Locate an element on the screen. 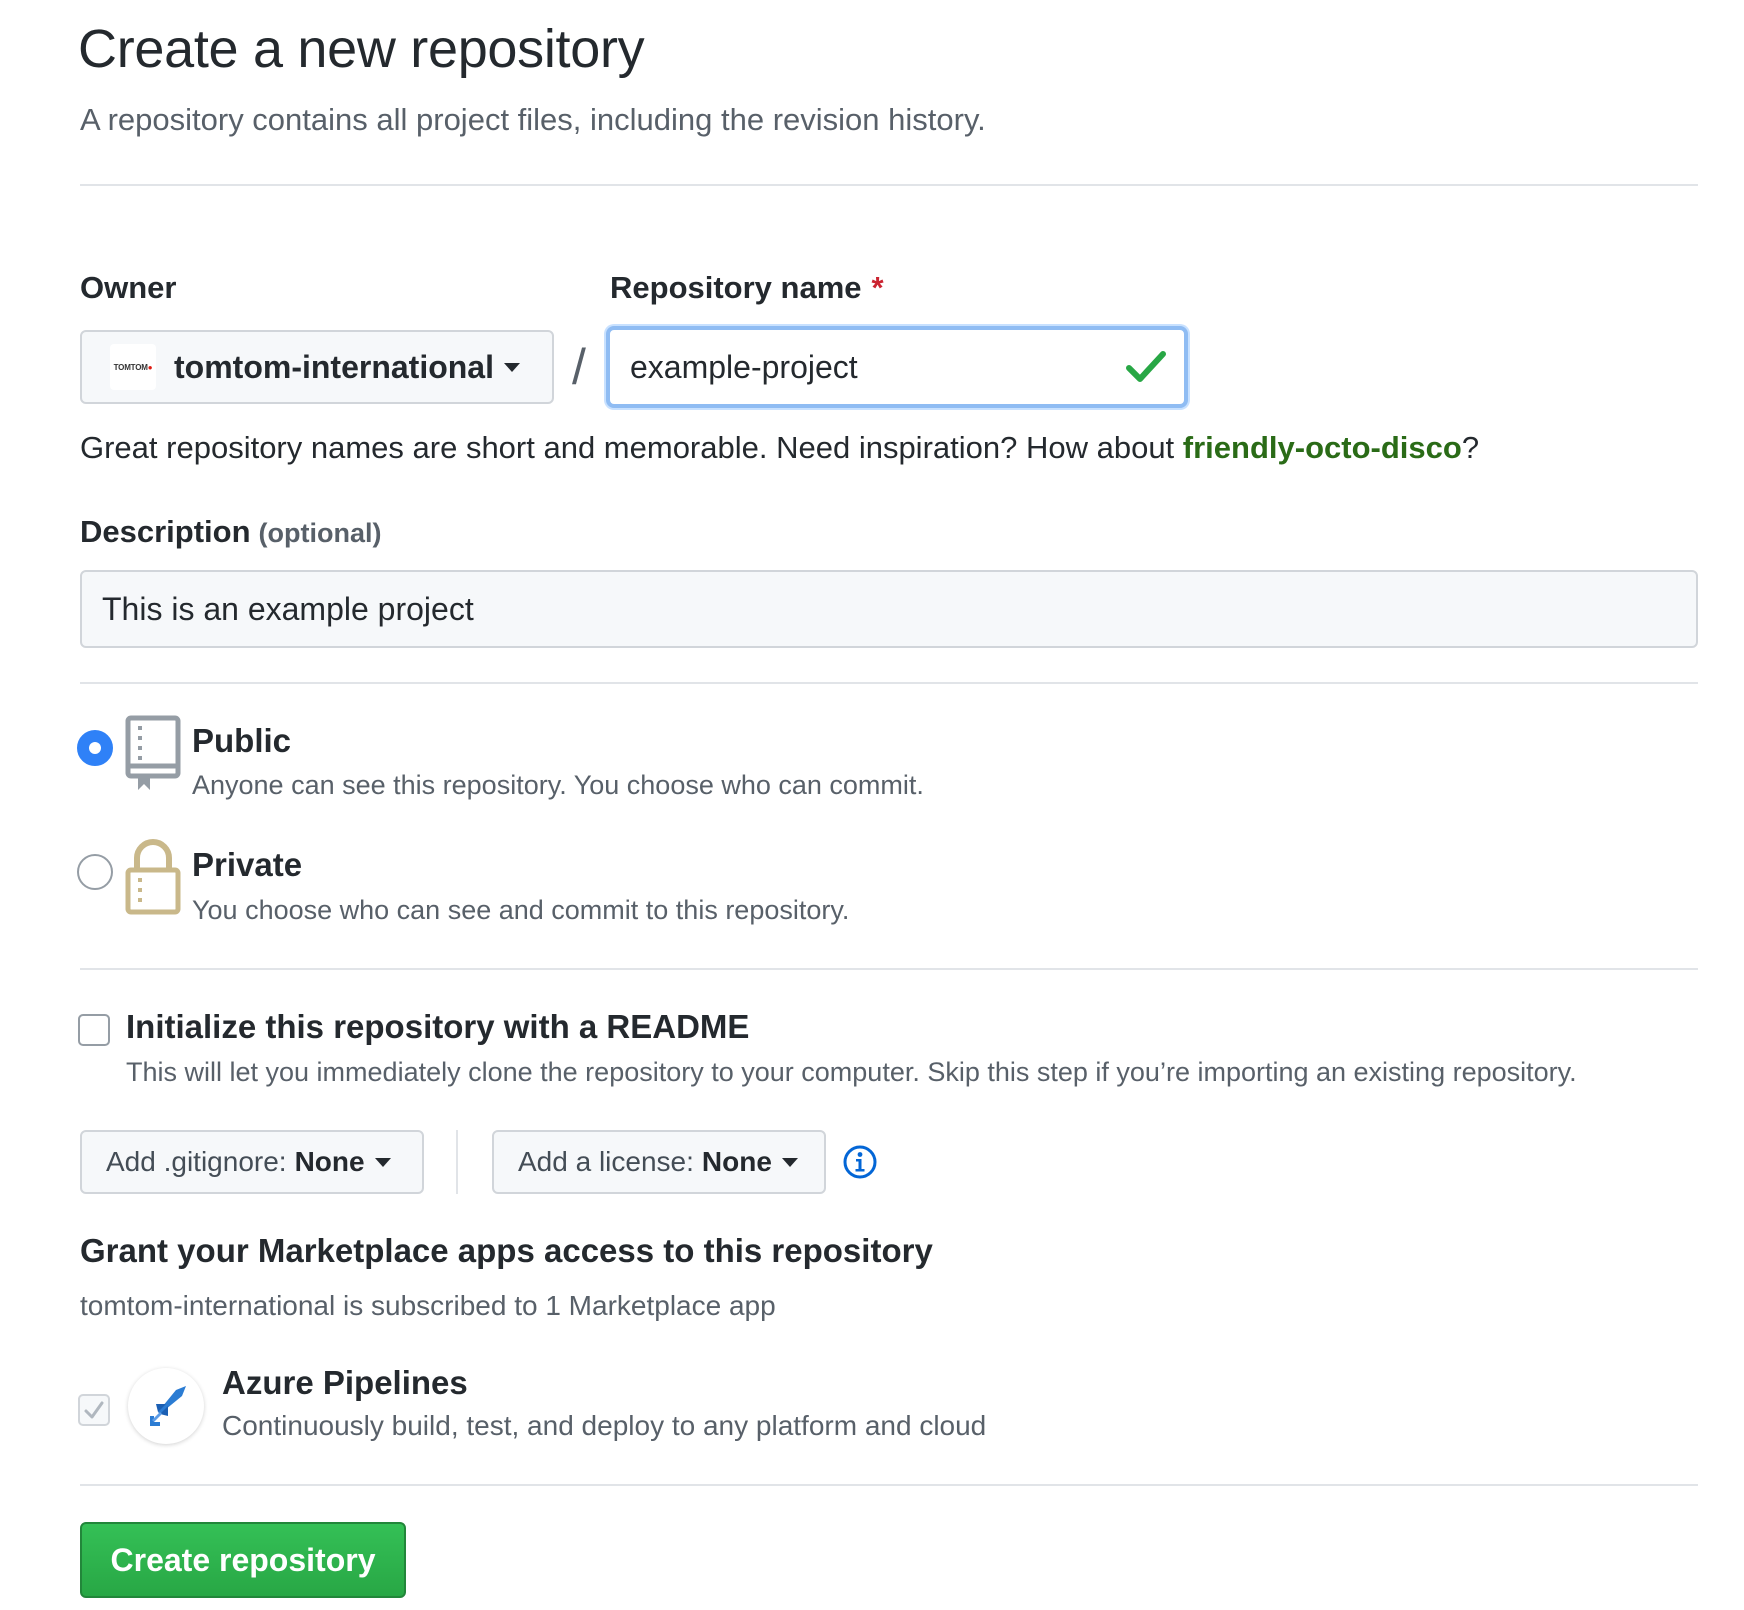 This screenshot has height=1610, width=1744. repo-icon is located at coordinates (153, 752).